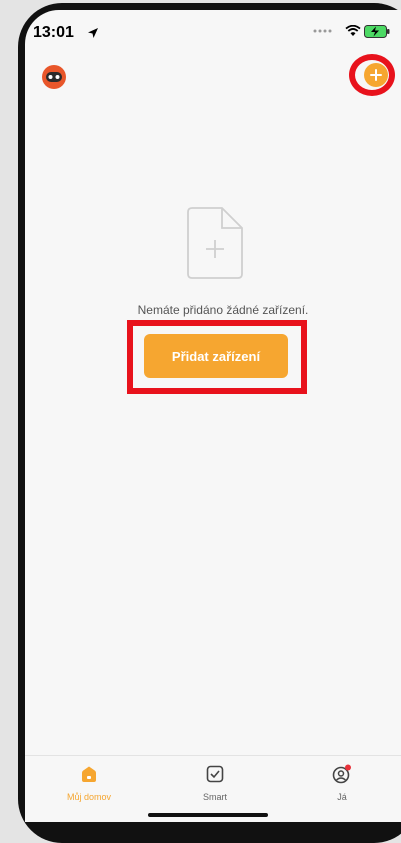 This screenshot has width=401, height=843. Describe the element at coordinates (348, 767) in the screenshot. I see `notification-badge` at that location.